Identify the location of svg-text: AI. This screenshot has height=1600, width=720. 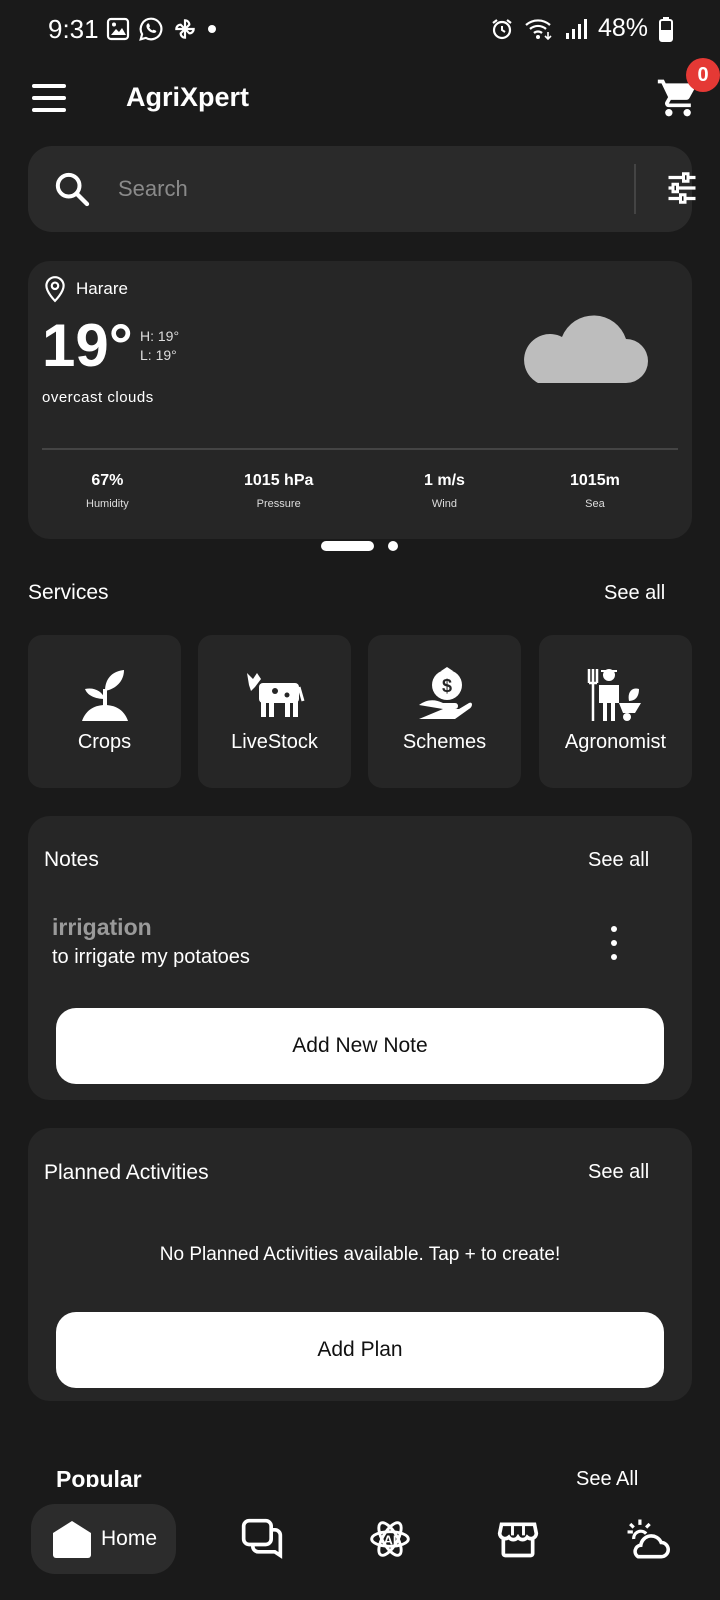
(390, 1540).